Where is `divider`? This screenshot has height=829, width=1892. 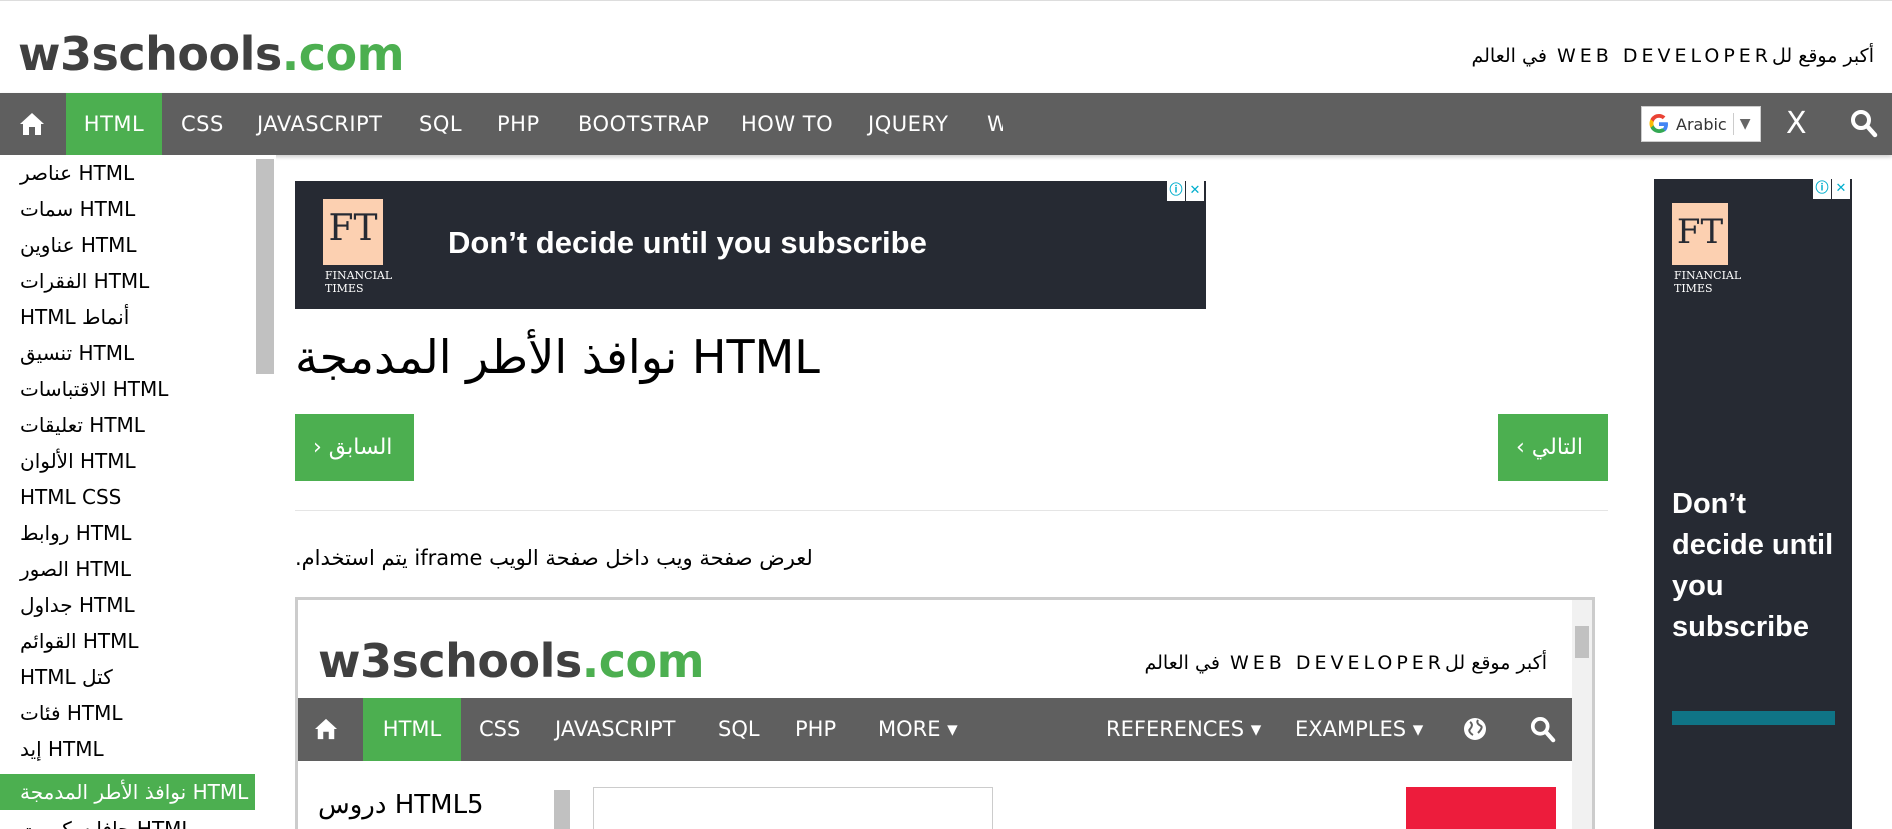
divider is located at coordinates (951, 510).